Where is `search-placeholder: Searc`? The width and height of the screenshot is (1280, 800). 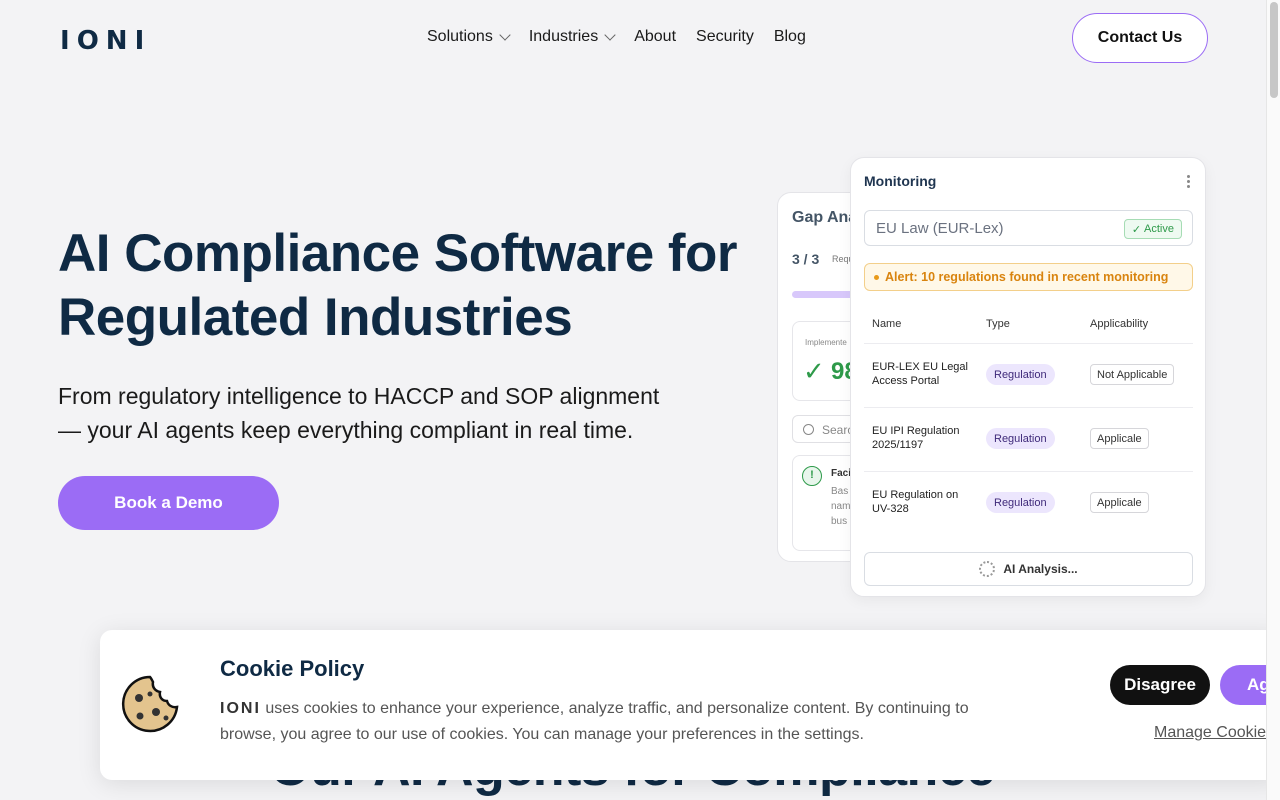 search-placeholder: Searc is located at coordinates (838, 430).